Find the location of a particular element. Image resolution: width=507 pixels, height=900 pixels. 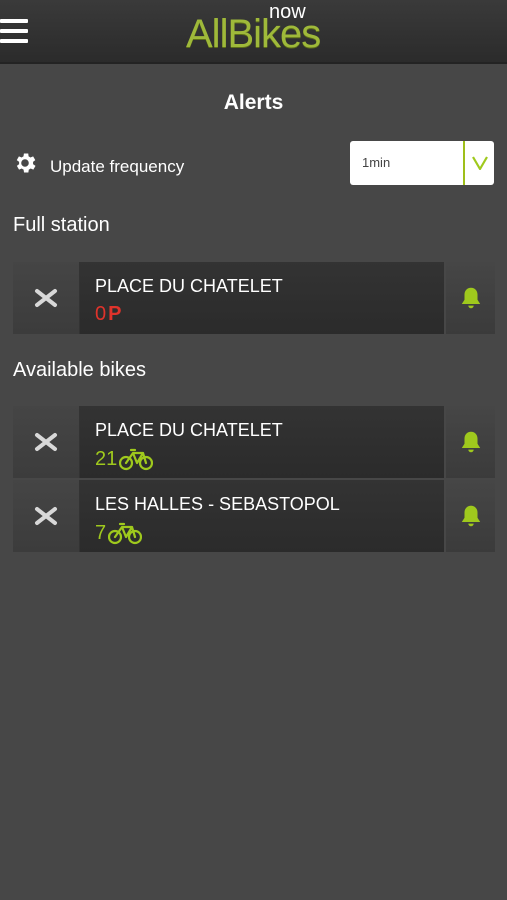

app-logo: AllBikes now is located at coordinates (256, 30).